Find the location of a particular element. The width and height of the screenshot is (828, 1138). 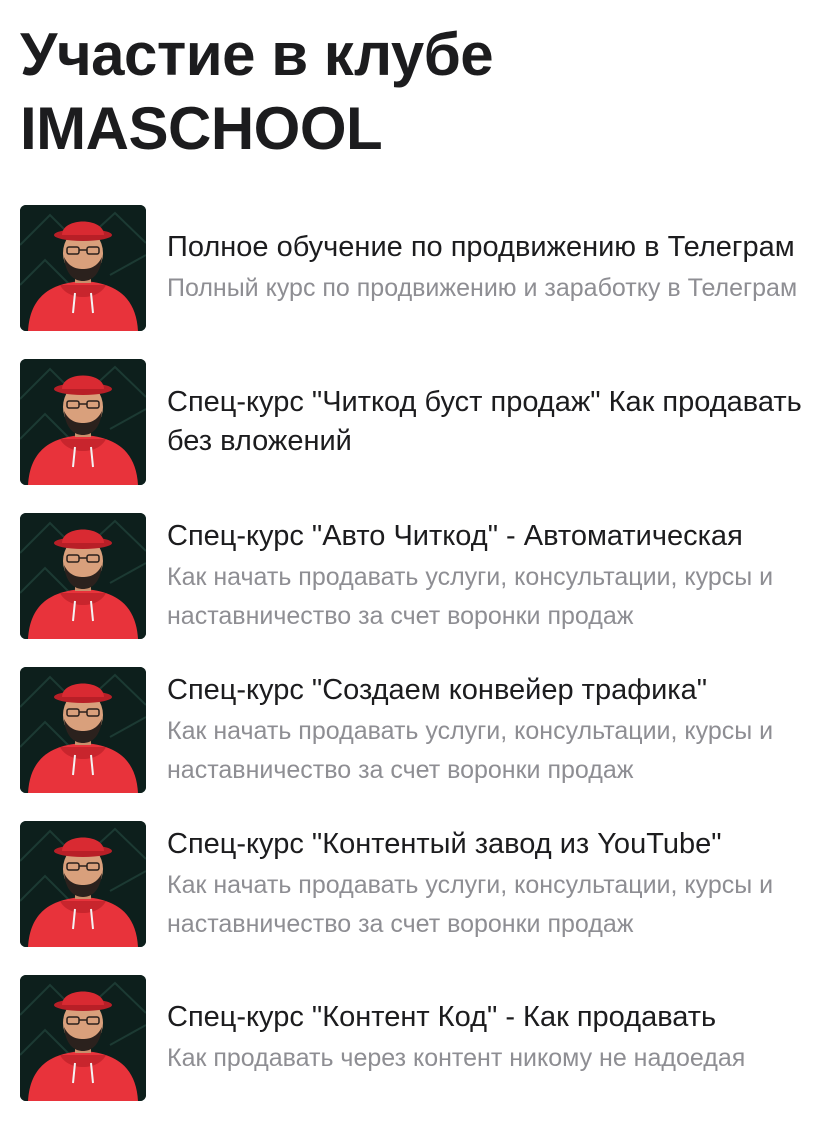

course-title: Спец-курс "Контент Код" - Как продавать is located at coordinates (442, 1017).